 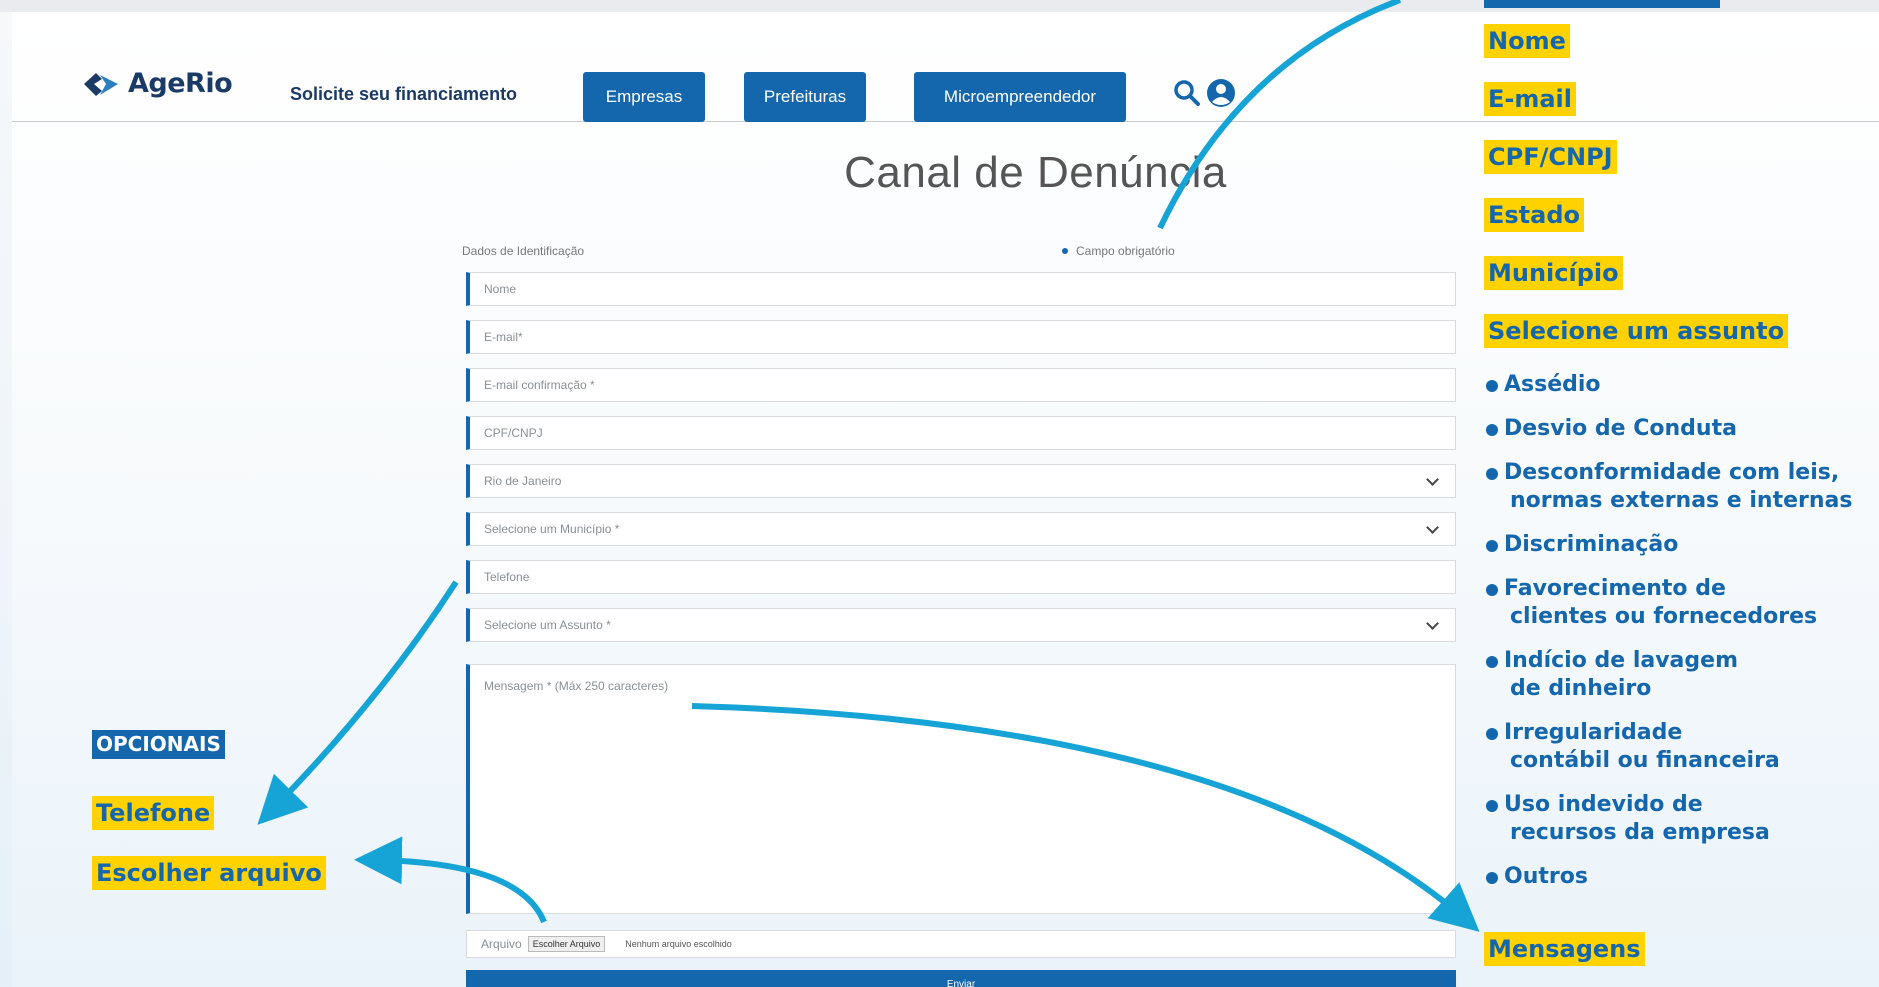 What do you see at coordinates (450, 880) in the screenshot?
I see `arrow-arquivo` at bounding box center [450, 880].